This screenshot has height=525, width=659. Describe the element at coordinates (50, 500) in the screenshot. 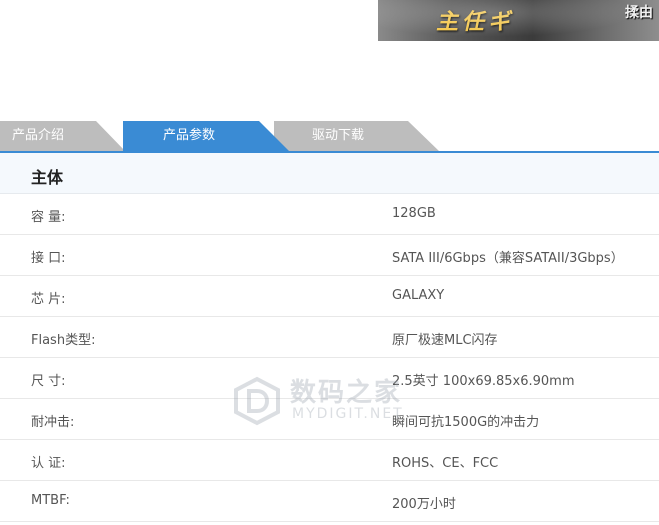

I see `spec-label: MTBF:` at that location.